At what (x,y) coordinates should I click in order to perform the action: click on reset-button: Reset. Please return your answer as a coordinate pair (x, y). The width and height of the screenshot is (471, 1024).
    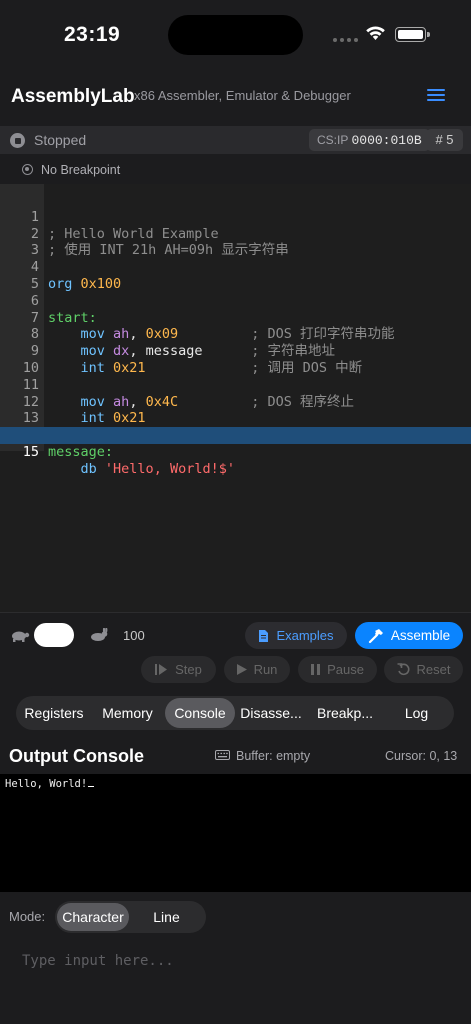
    Looking at the image, I should click on (423, 669).